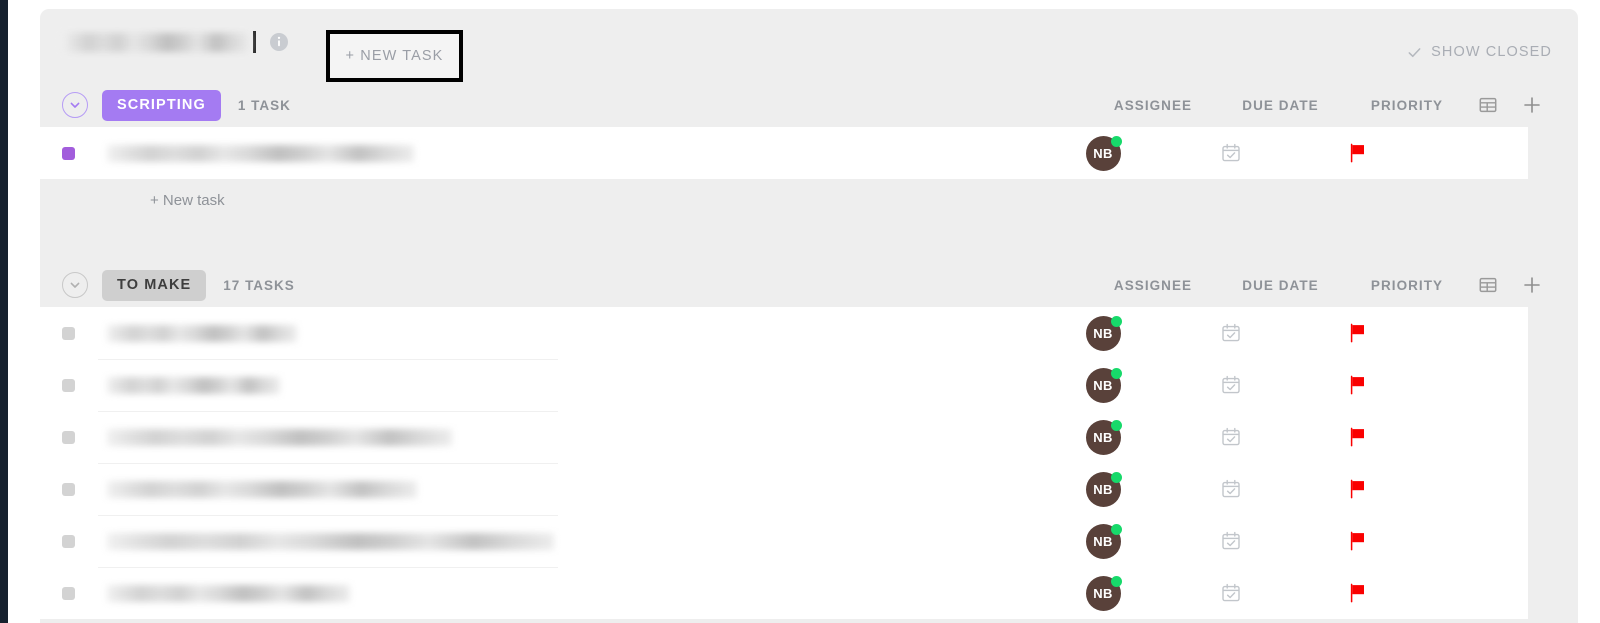 The height and width of the screenshot is (623, 1600). Describe the element at coordinates (161, 105) in the screenshot. I see `group-name-pill: SCRIPTING` at that location.